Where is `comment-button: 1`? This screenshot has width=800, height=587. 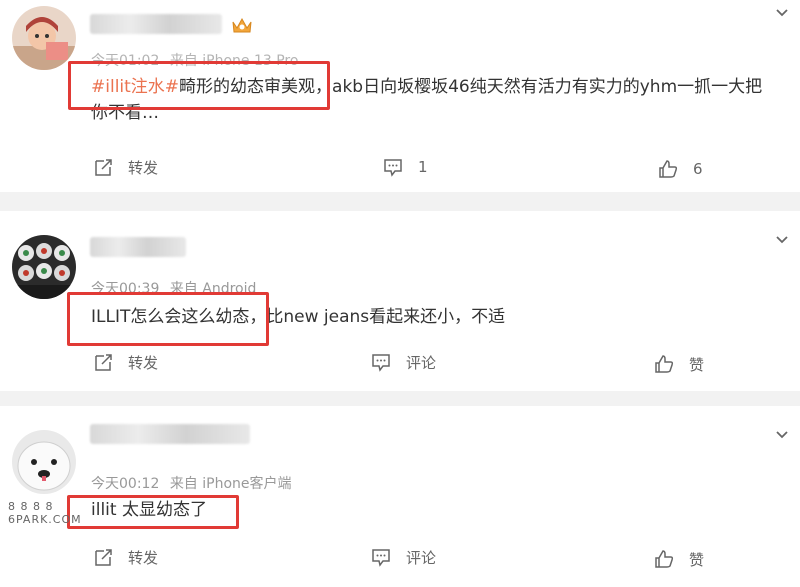 comment-button: 1 is located at coordinates (405, 167).